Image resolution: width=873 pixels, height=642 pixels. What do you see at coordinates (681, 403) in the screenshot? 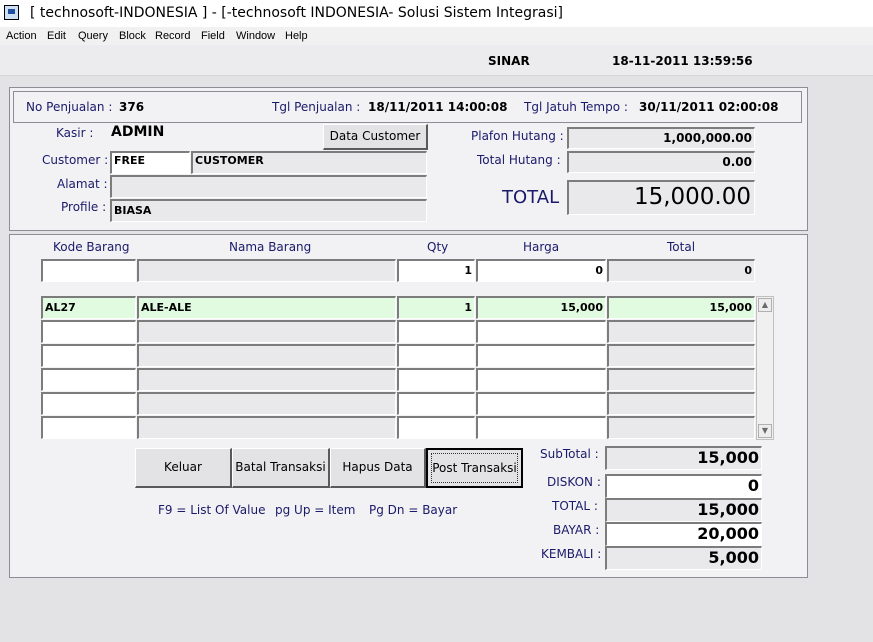
I see `row-5-total` at bounding box center [681, 403].